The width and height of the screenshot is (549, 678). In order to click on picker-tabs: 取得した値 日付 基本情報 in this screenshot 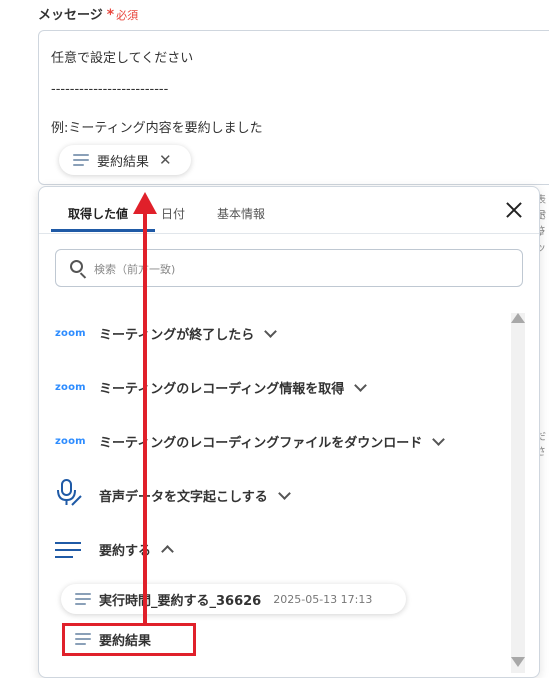, I will do `click(289, 210)`.